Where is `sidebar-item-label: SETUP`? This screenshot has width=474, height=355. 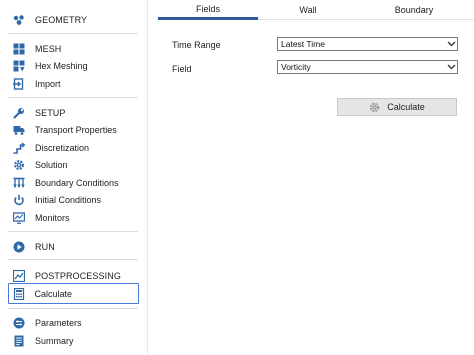
sidebar-item-label: SETUP is located at coordinates (50, 112).